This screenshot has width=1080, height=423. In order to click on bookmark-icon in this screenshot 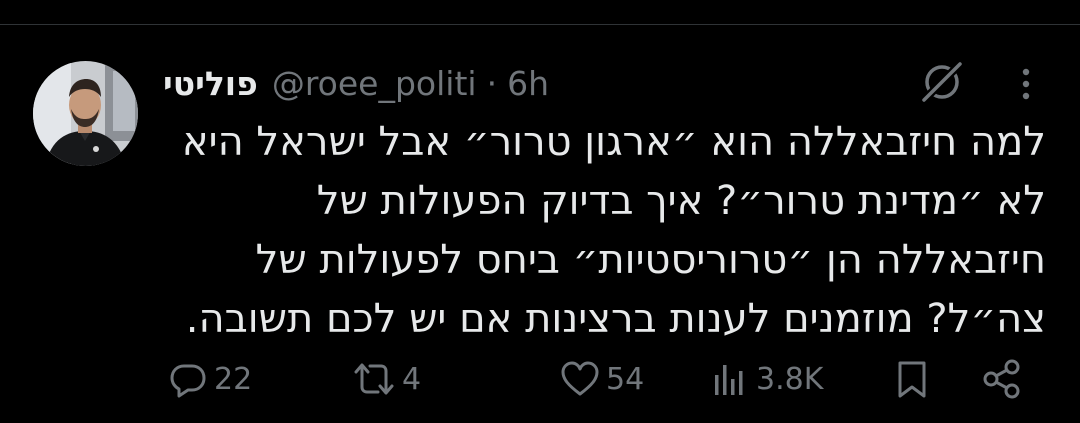, I will do `click(912, 379)`.